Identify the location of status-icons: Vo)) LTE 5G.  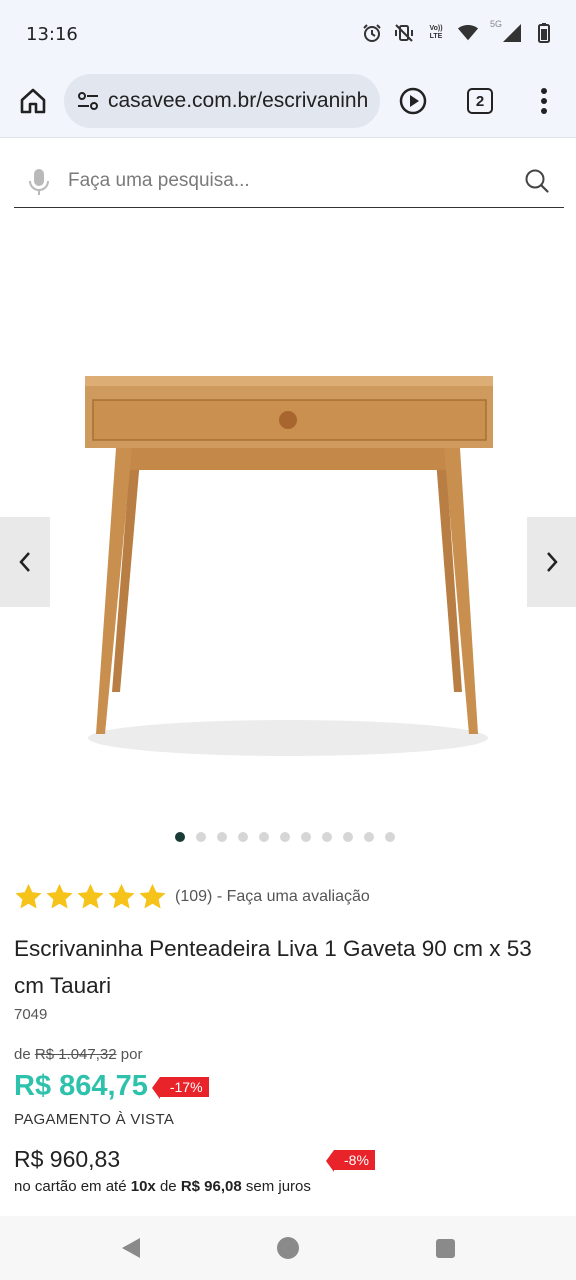
(458, 31).